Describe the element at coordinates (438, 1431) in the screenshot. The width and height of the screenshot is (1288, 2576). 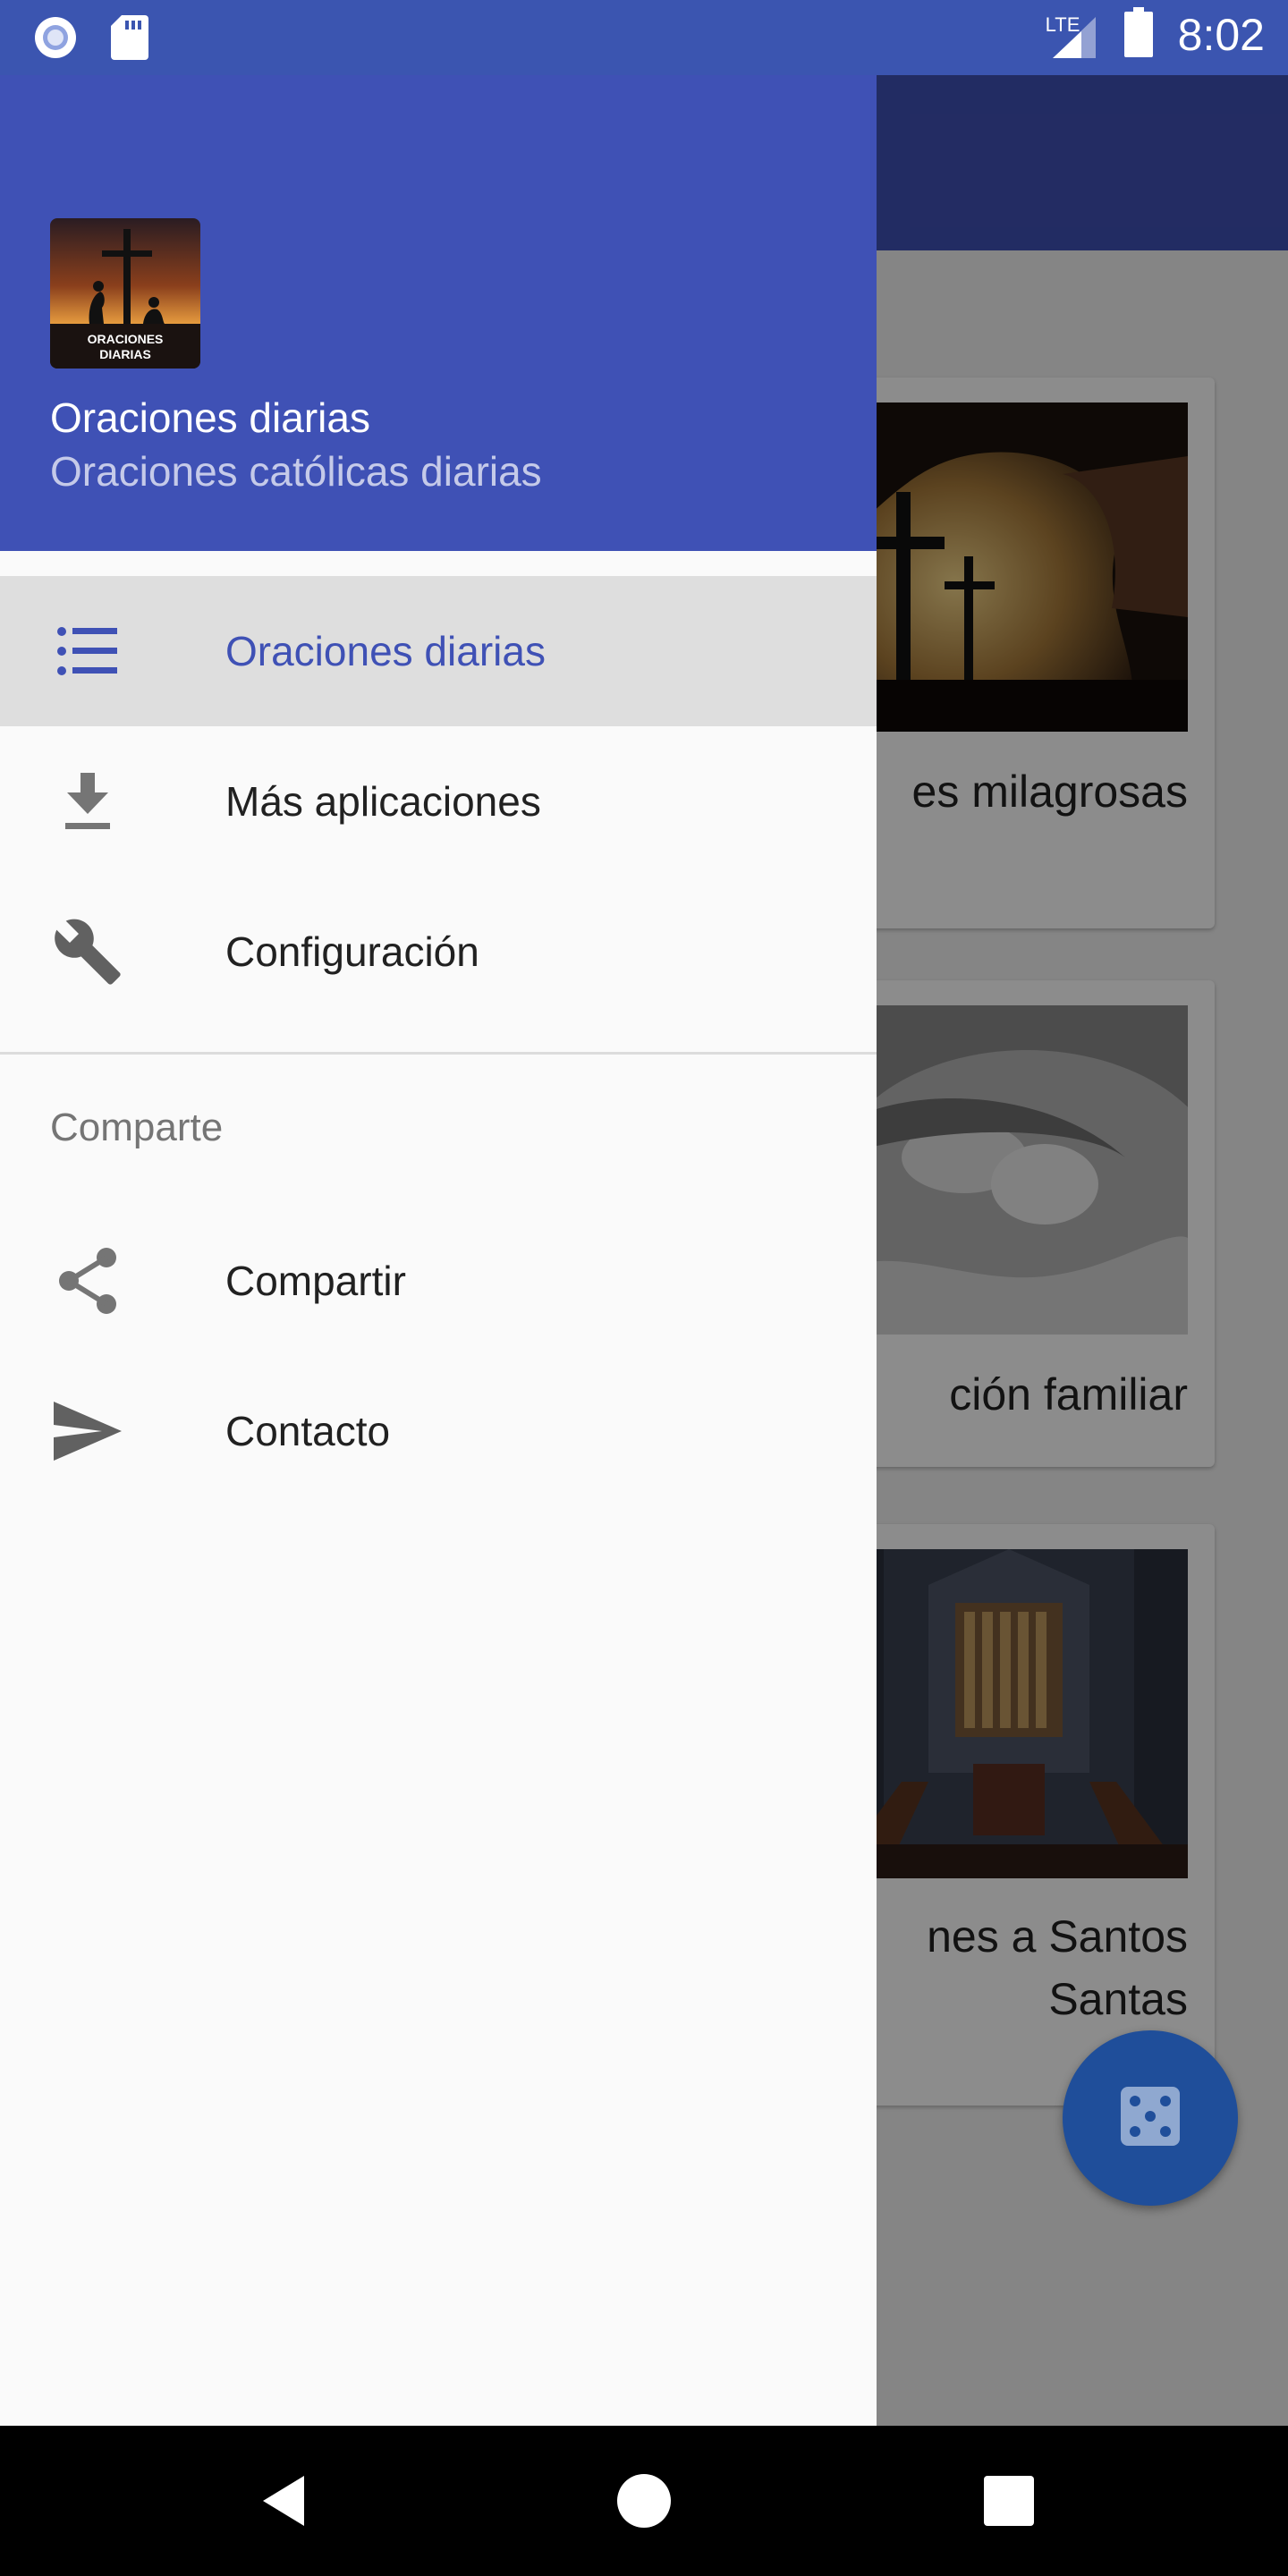
I see `nav-item-contacto: Contacto` at that location.